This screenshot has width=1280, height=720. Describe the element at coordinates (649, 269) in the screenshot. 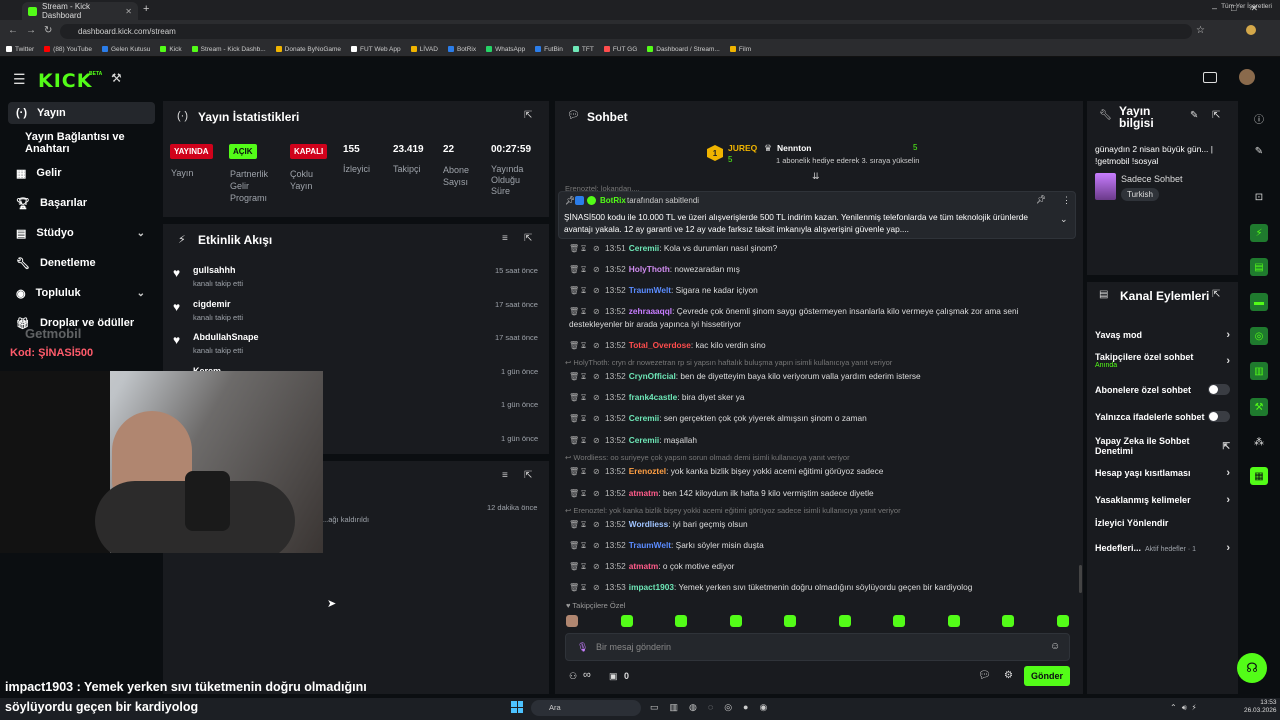

I see `message-username: HolyThoth` at that location.